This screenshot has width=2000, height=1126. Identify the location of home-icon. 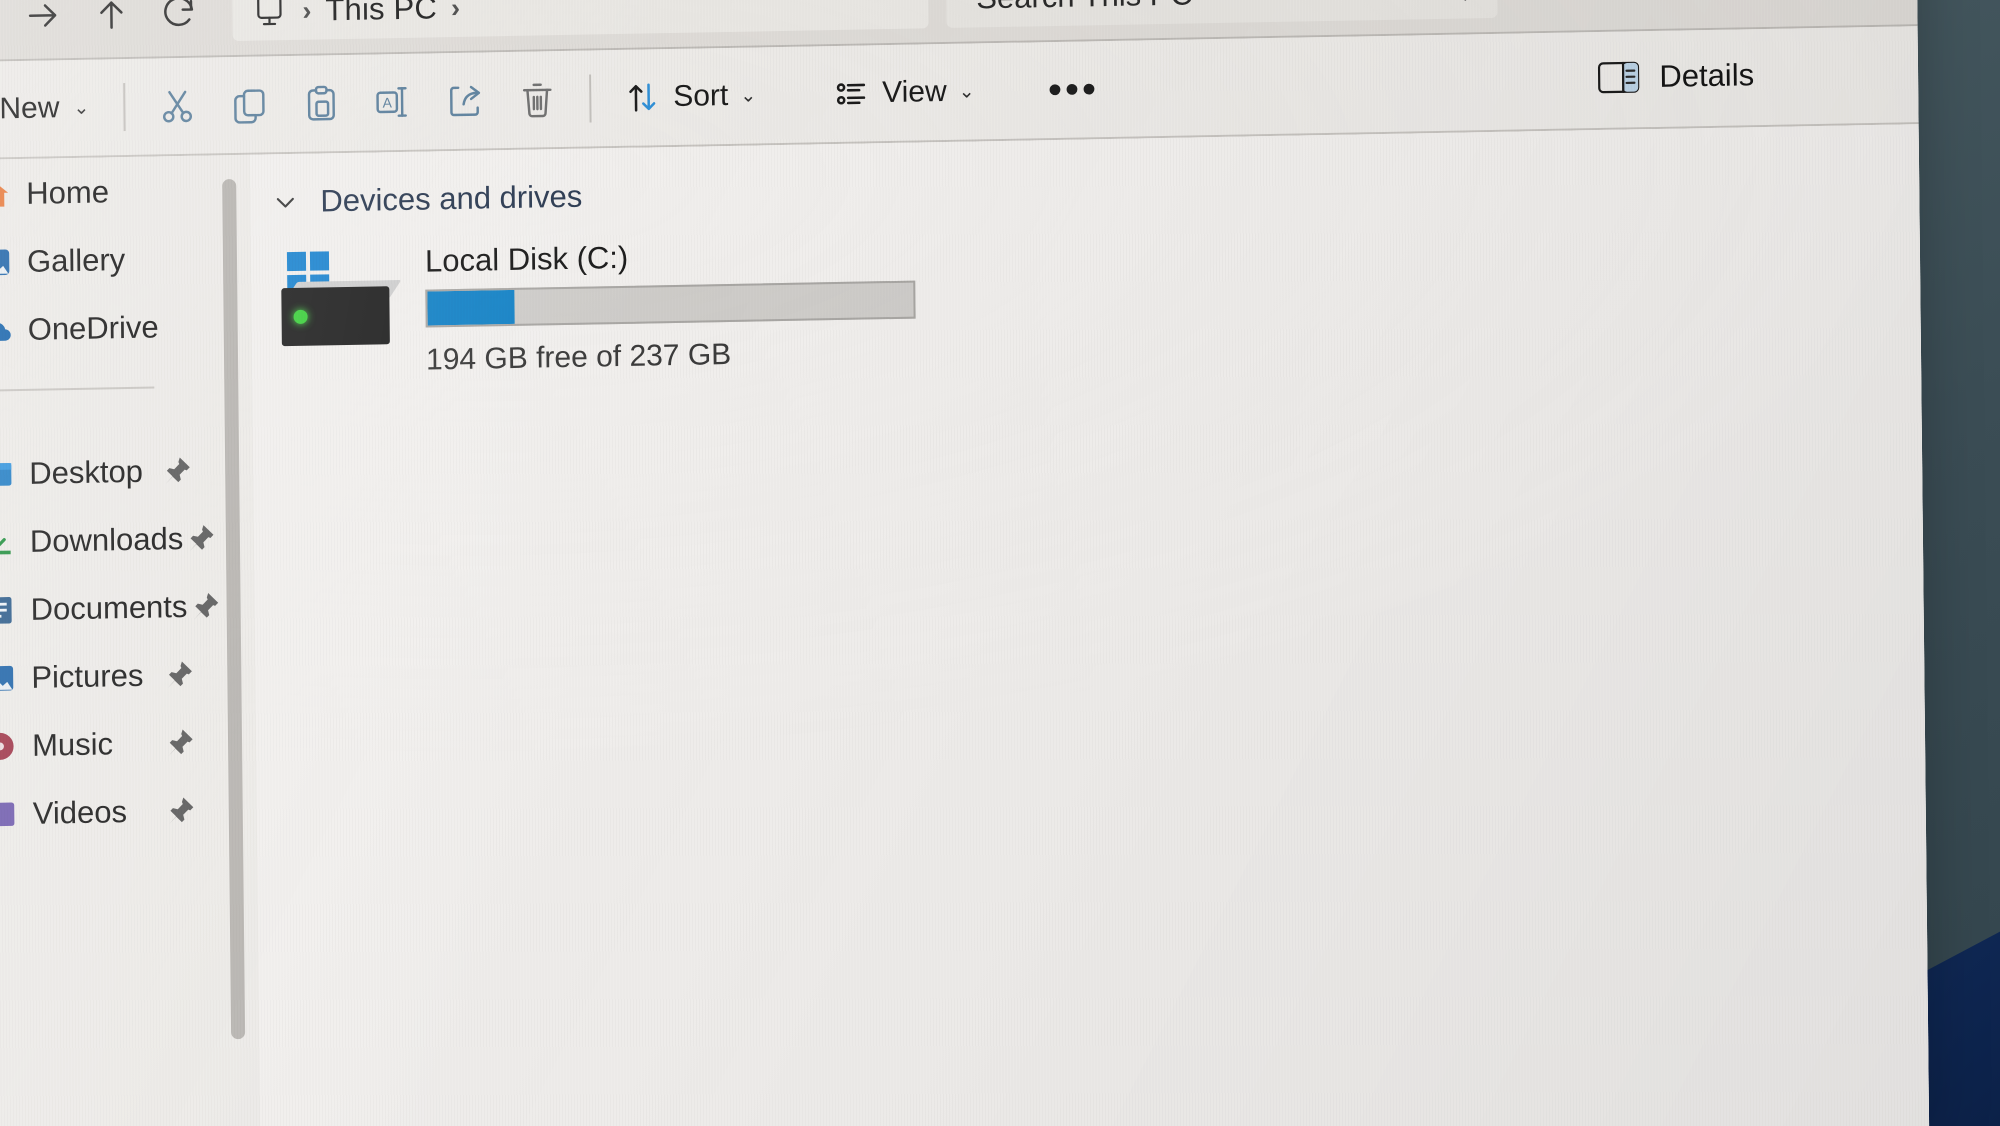
(8, 194).